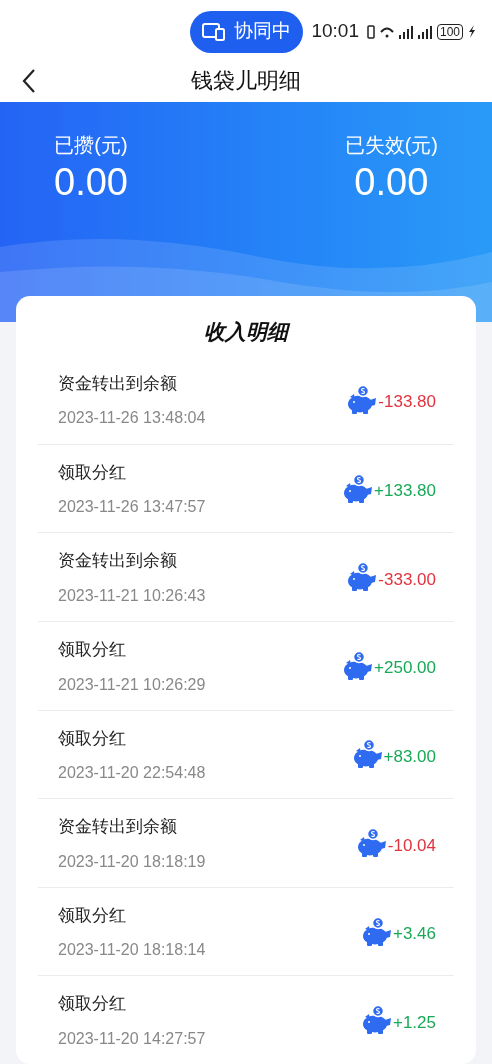 This screenshot has height=1064, width=492. What do you see at coordinates (407, 579) in the screenshot?
I see `record-amount: -333.00` at bounding box center [407, 579].